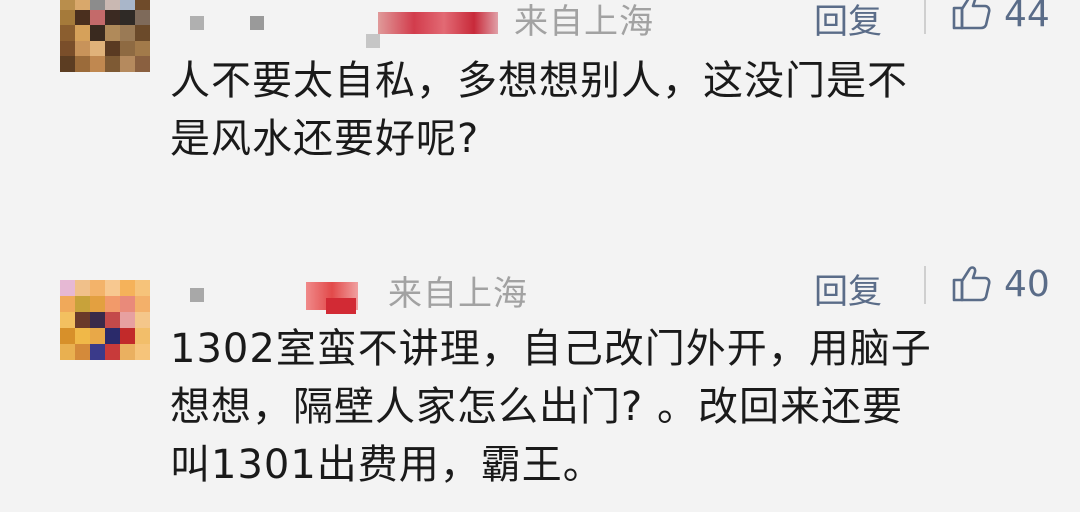  What do you see at coordinates (536, 407) in the screenshot?
I see `comment-text-line: 想想，隔壁人家怎么出门? 。改回来还要` at bounding box center [536, 407].